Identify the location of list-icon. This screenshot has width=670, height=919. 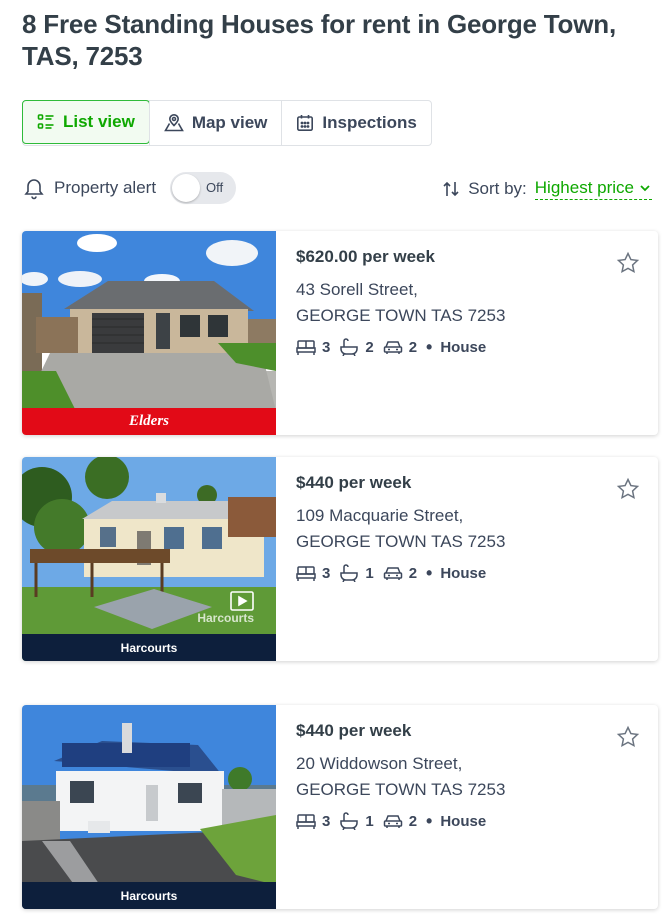
(45, 121).